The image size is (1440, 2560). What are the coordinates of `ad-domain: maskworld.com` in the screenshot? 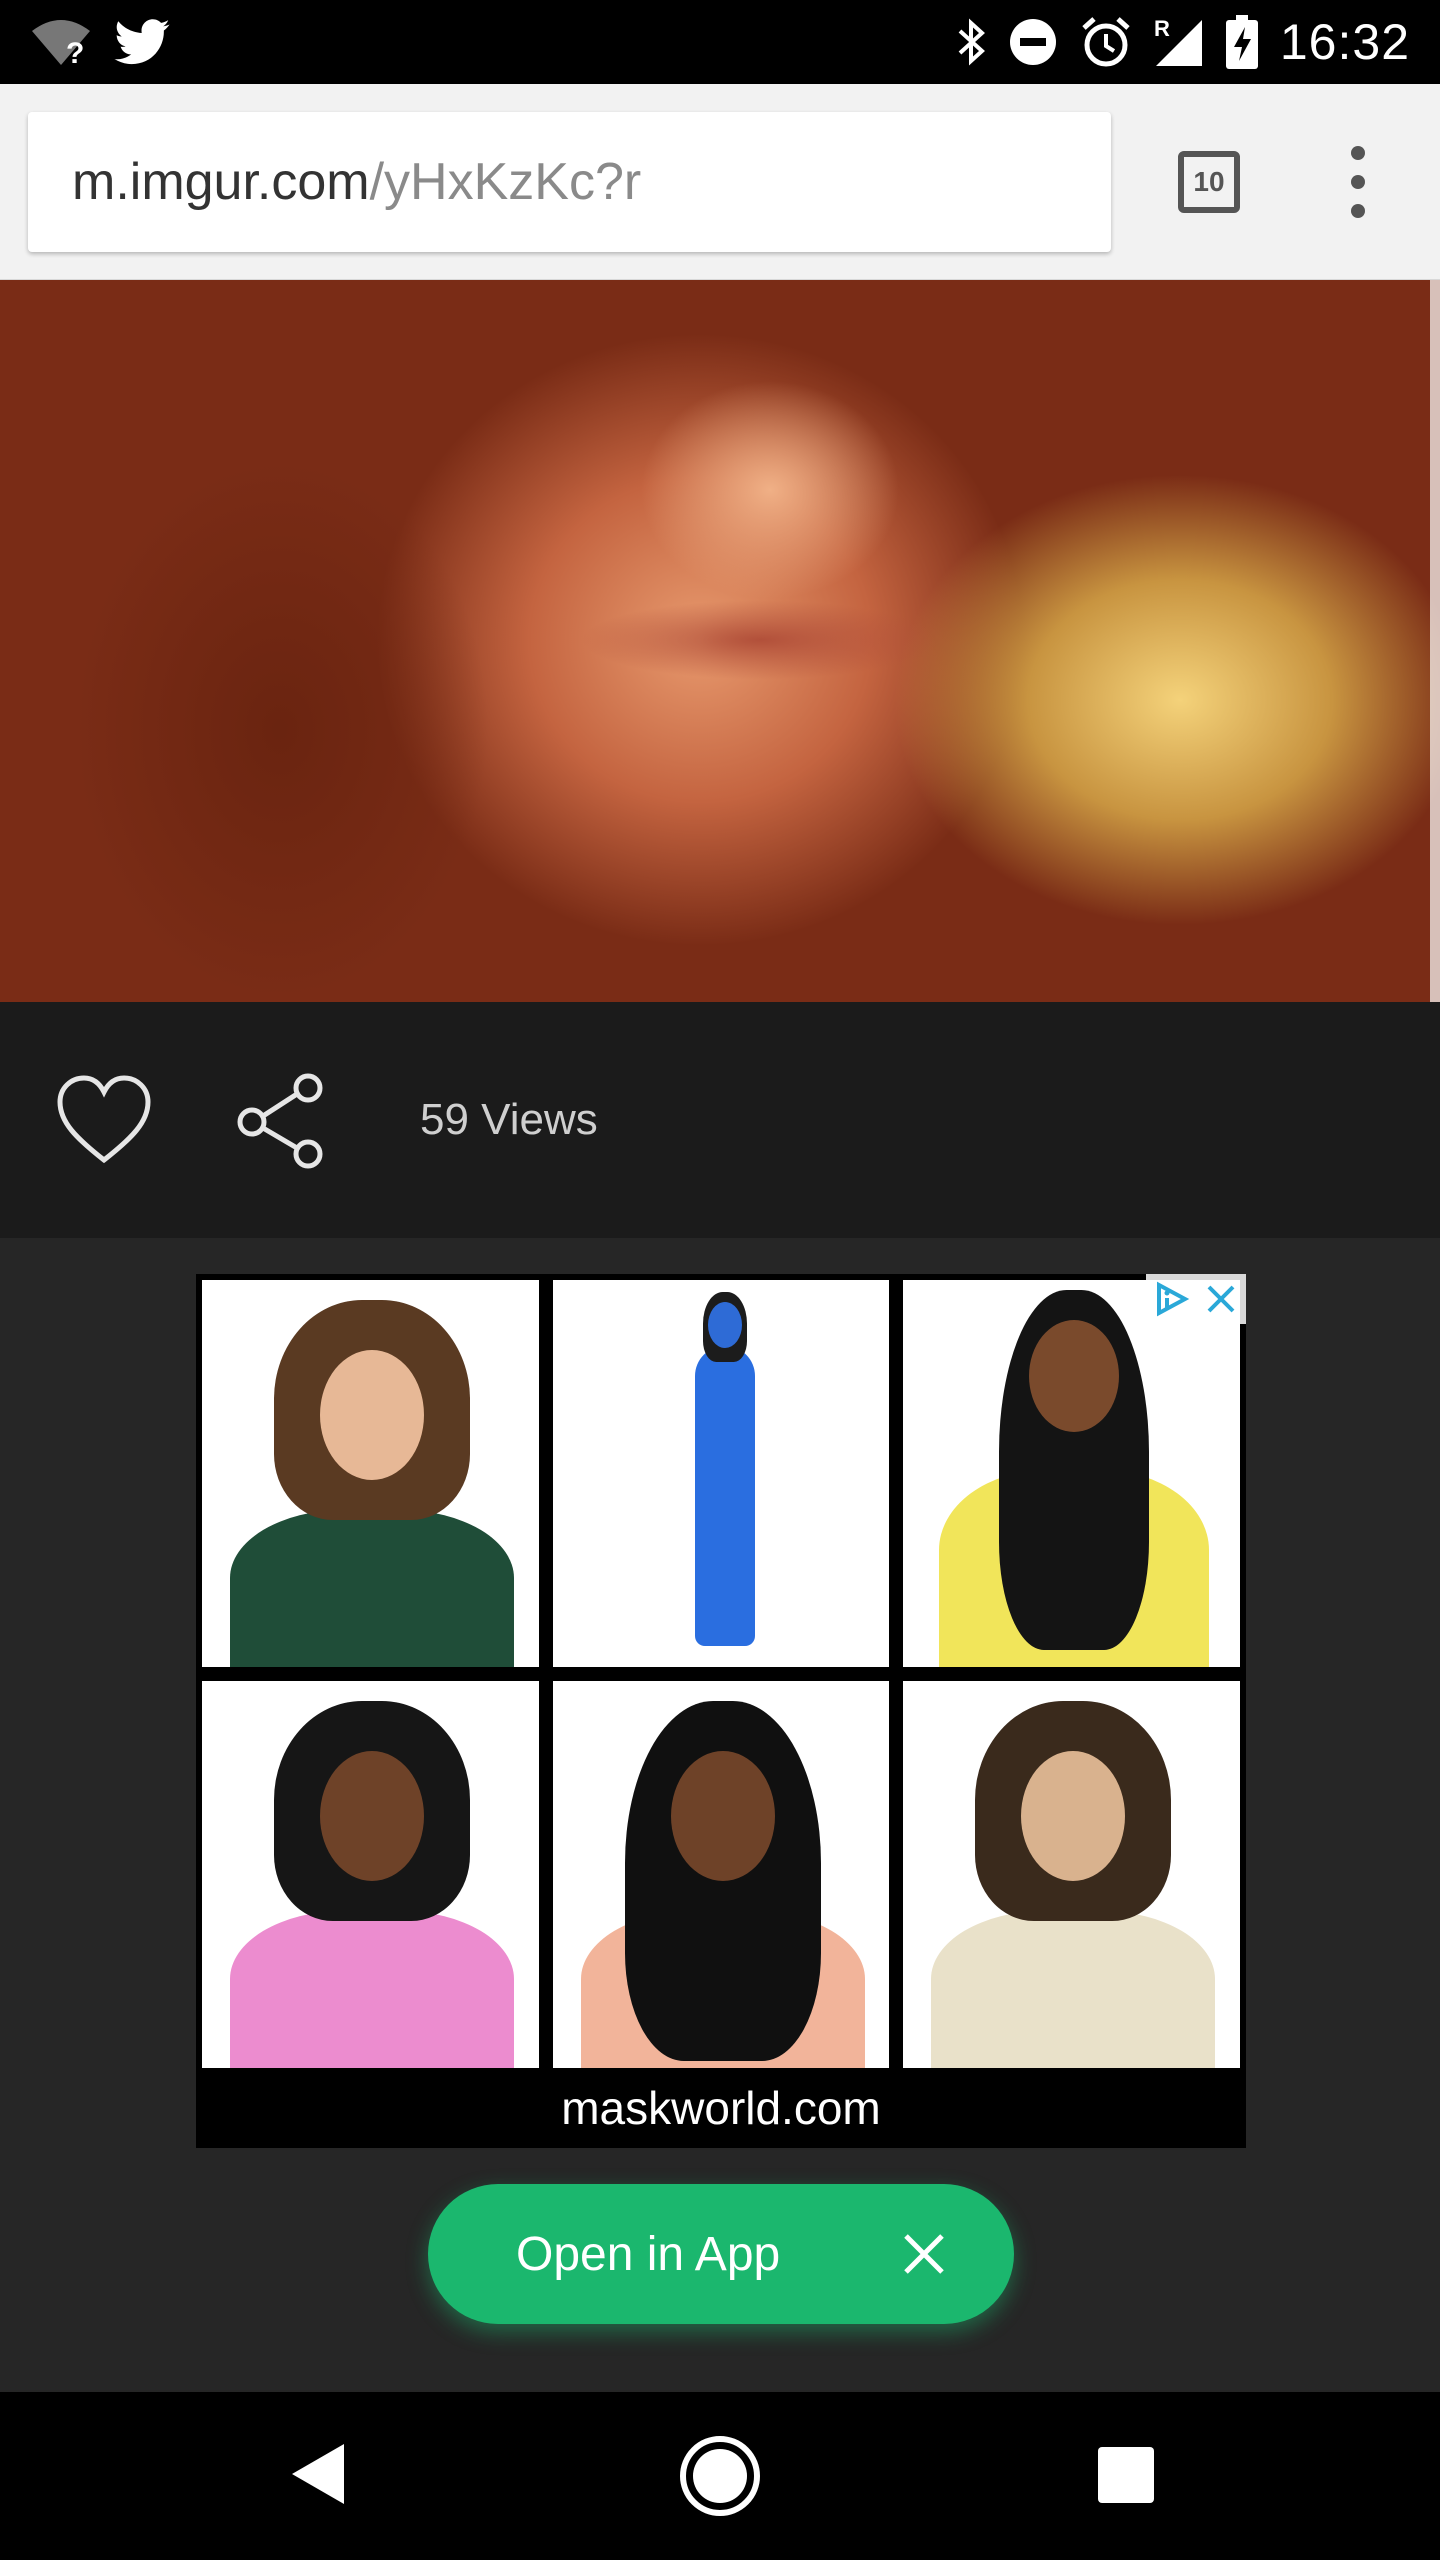 It's located at (721, 2108).